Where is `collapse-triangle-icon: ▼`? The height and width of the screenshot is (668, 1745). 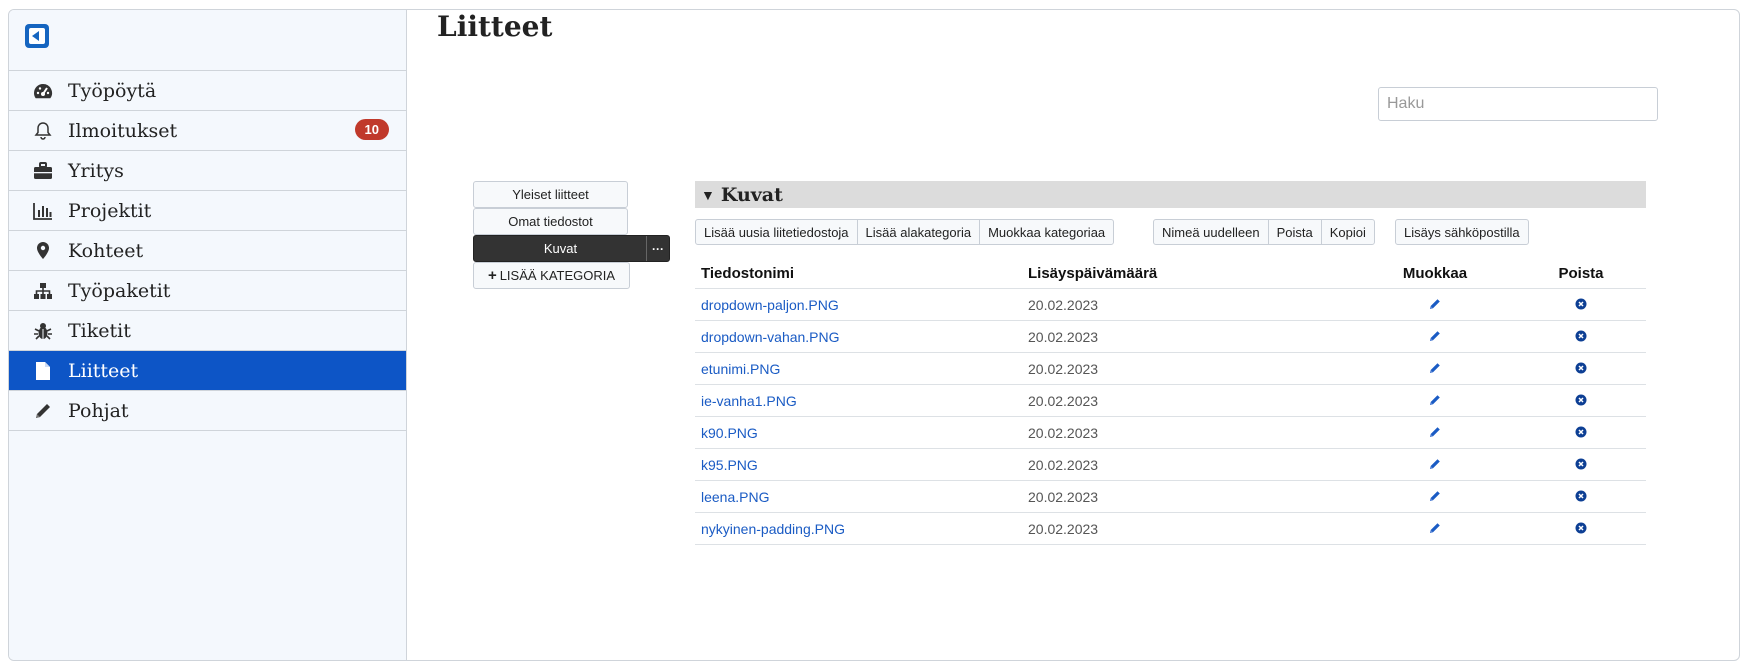
collapse-triangle-icon: ▼ is located at coordinates (708, 194).